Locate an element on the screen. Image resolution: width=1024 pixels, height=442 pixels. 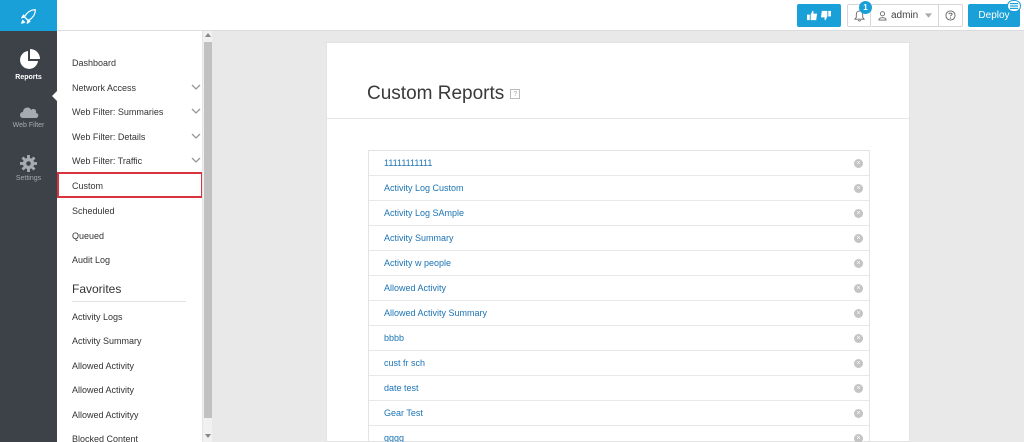
report-row: Activity Log Custom × is located at coordinates (619, 188).